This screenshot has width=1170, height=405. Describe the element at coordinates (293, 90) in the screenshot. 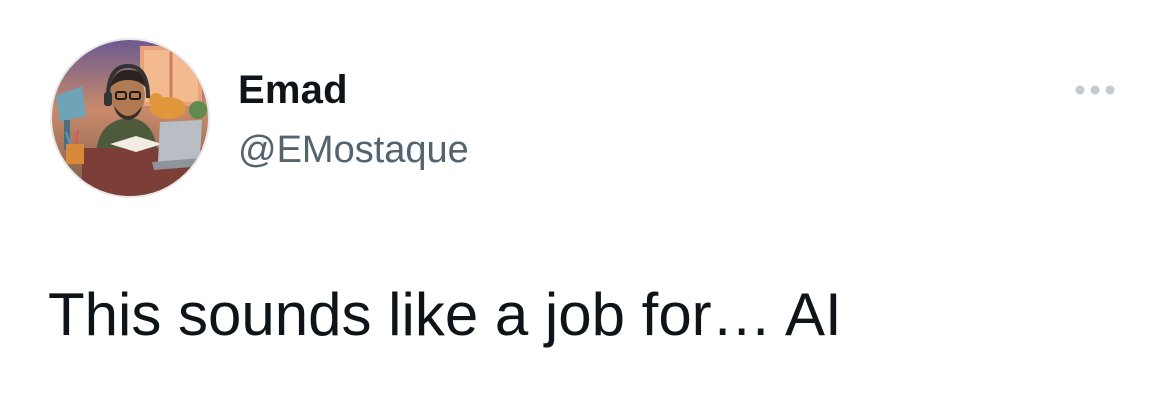

I see `author-display-name: Emad` at that location.